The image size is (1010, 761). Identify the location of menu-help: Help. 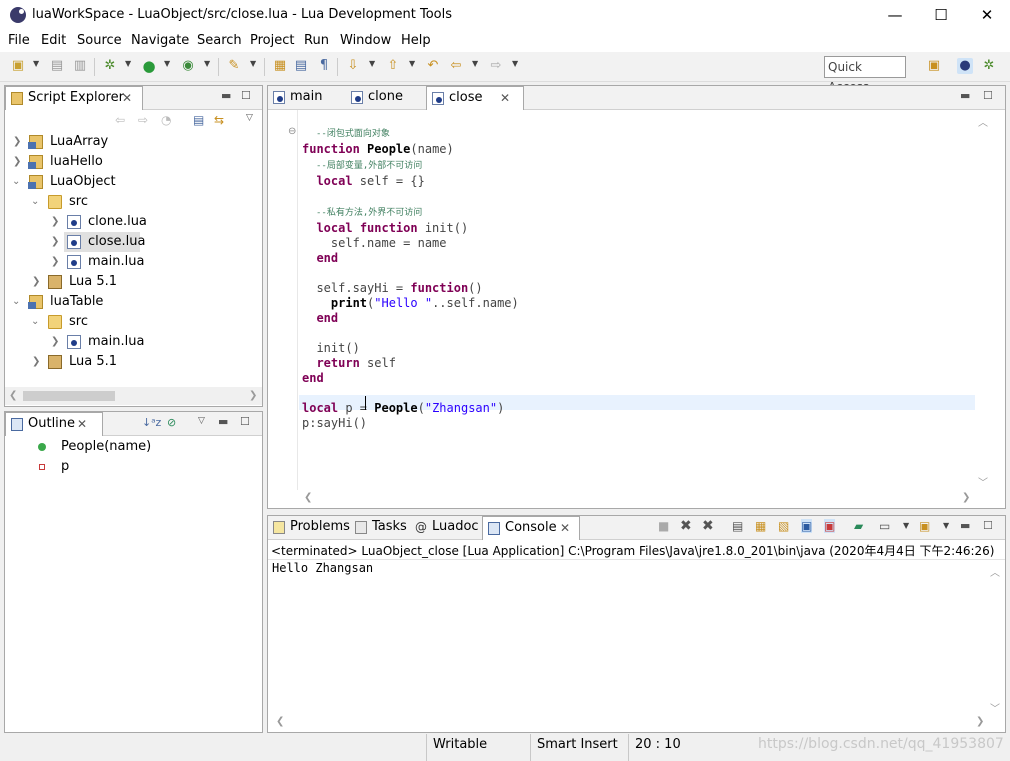
(416, 40).